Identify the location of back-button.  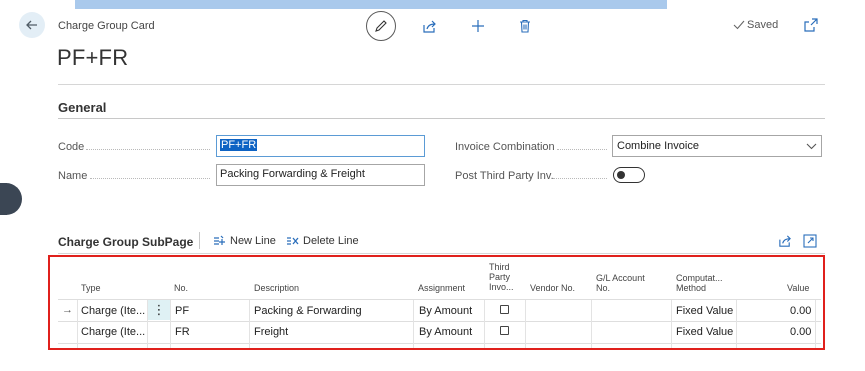
(32, 25).